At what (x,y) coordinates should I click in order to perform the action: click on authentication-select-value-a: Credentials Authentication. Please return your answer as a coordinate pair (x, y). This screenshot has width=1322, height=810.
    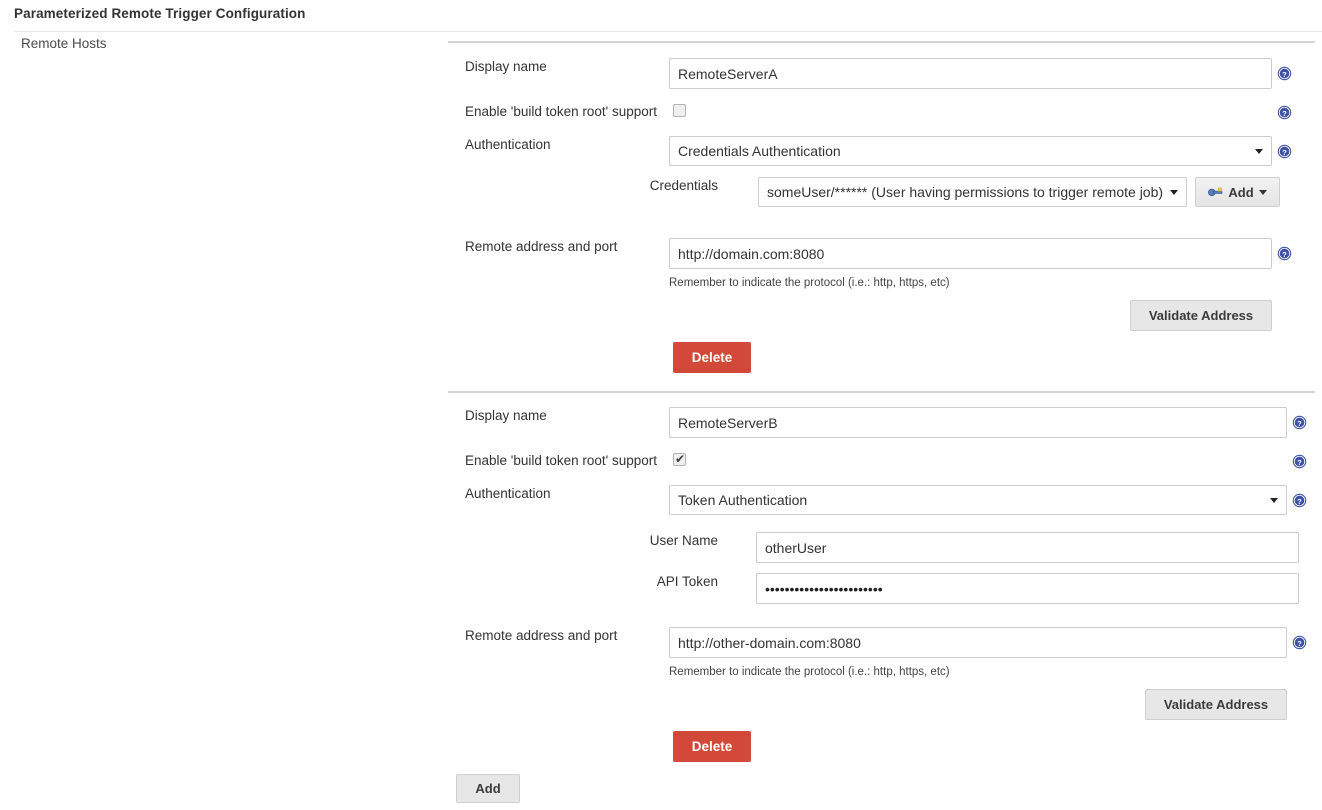
    Looking at the image, I should click on (759, 151).